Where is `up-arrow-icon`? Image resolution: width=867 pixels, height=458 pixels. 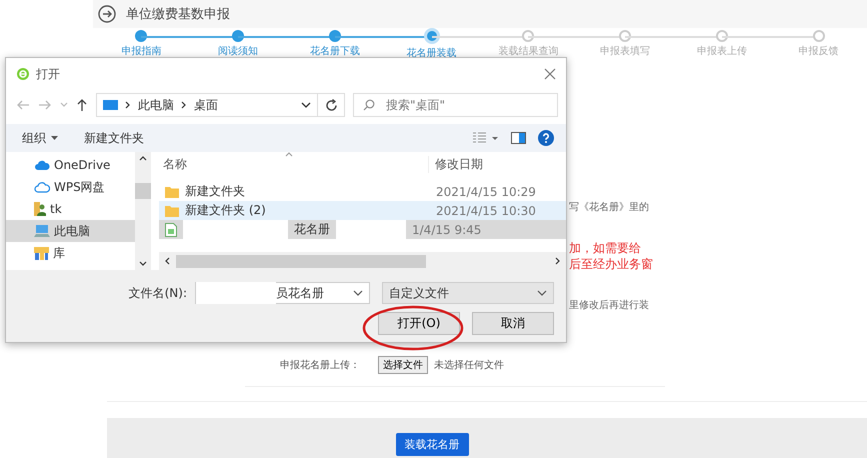 up-arrow-icon is located at coordinates (82, 105).